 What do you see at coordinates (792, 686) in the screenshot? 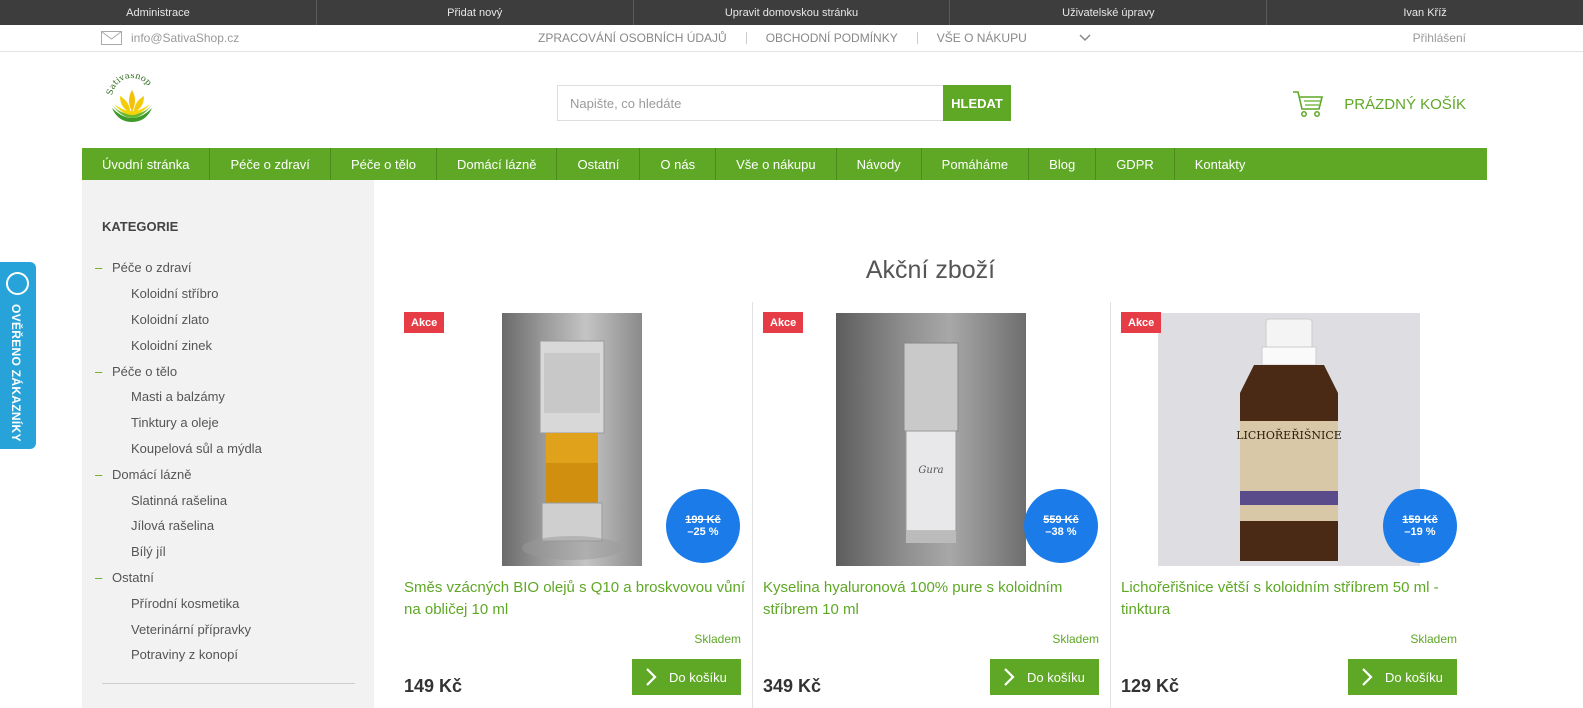
I see `product-price: 349 Kč` at bounding box center [792, 686].